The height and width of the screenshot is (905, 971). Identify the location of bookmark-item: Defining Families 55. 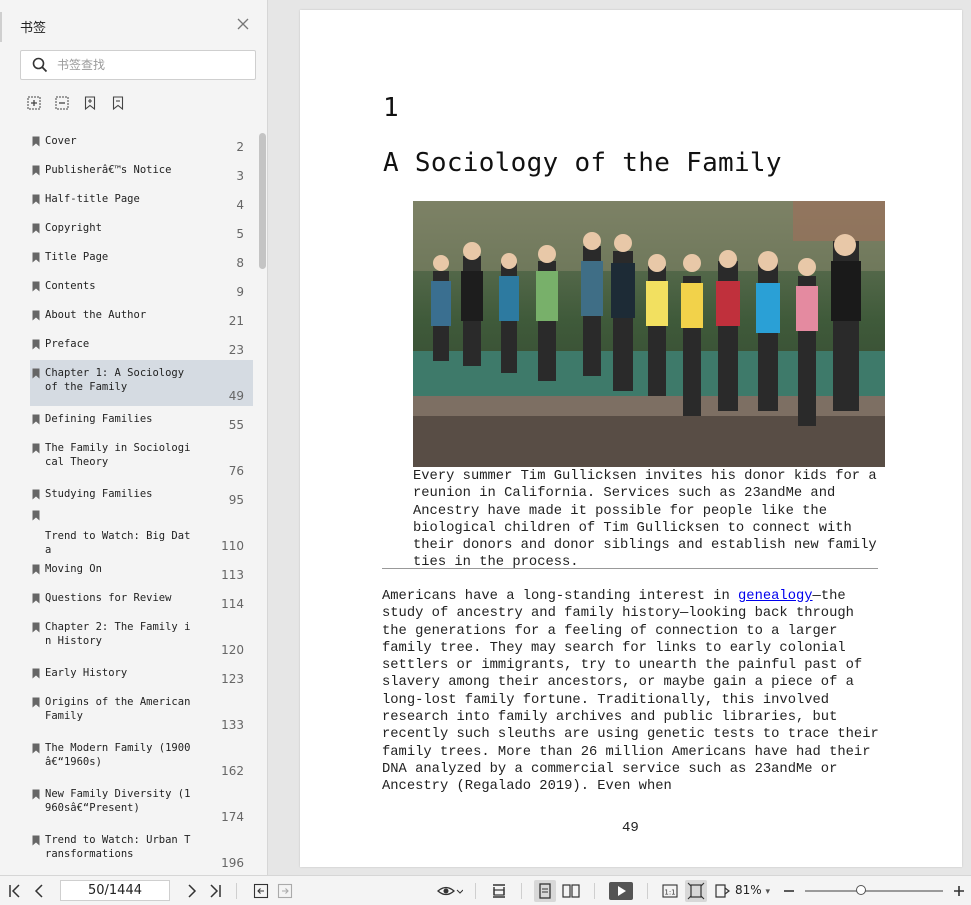
(141, 420).